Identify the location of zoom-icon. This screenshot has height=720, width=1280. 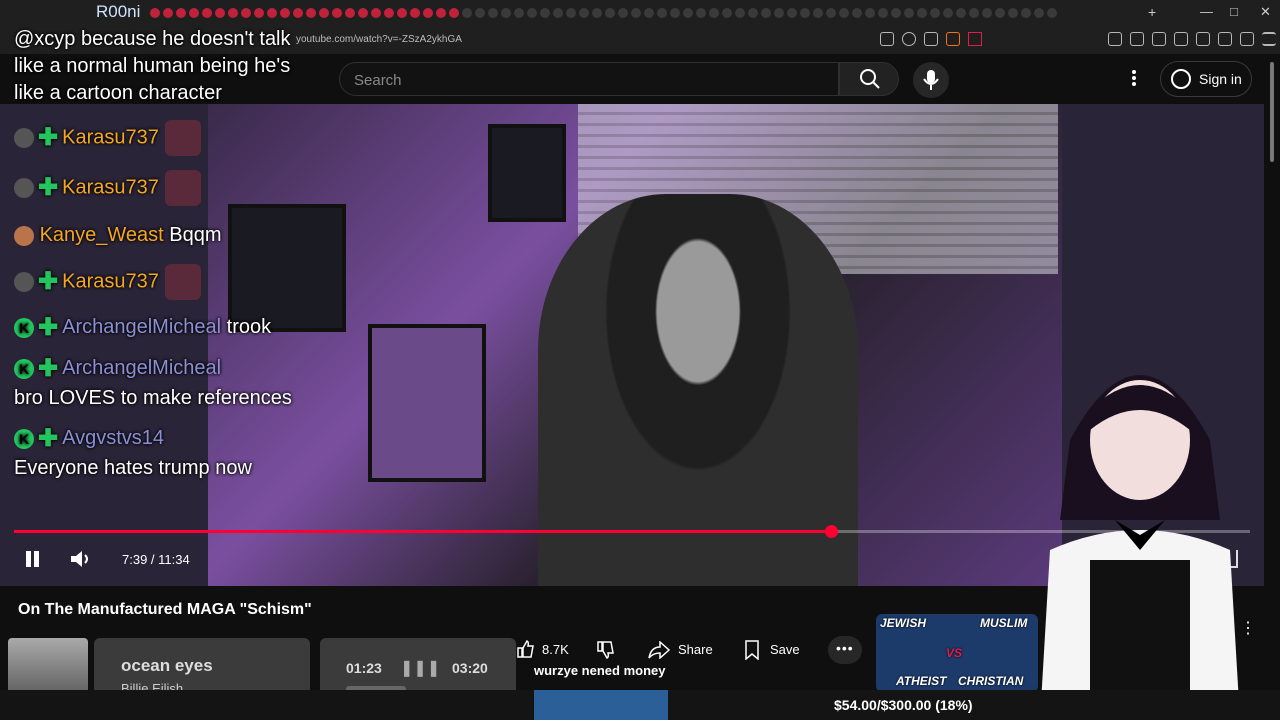
(909, 39).